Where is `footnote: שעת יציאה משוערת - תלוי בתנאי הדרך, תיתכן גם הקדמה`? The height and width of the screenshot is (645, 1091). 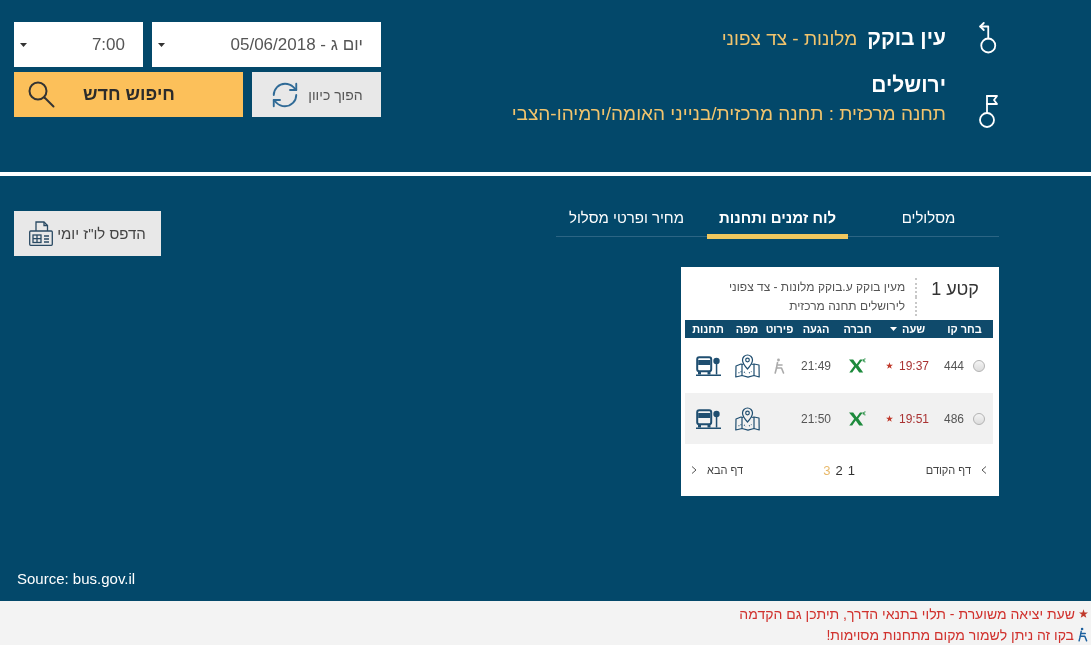
footnote: שעת יציאה משוערת - תלוי בתנאי הדרך, תיתכן גם הקדמה is located at coordinates (907, 613).